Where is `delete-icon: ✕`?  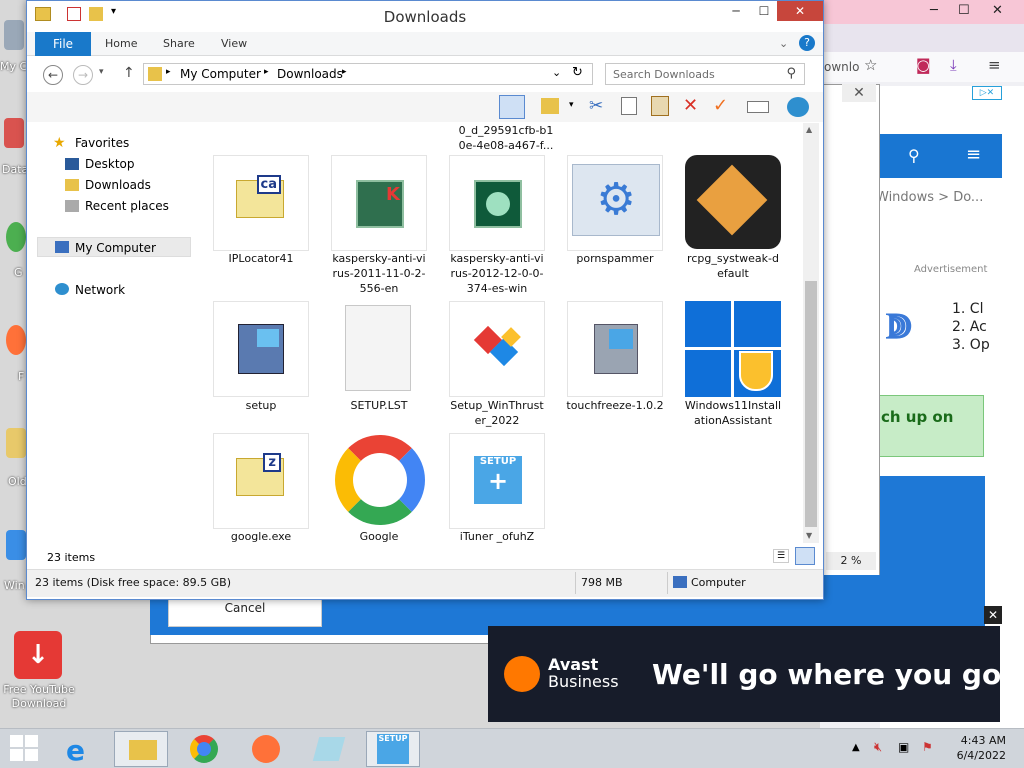
delete-icon: ✕ is located at coordinates (690, 105).